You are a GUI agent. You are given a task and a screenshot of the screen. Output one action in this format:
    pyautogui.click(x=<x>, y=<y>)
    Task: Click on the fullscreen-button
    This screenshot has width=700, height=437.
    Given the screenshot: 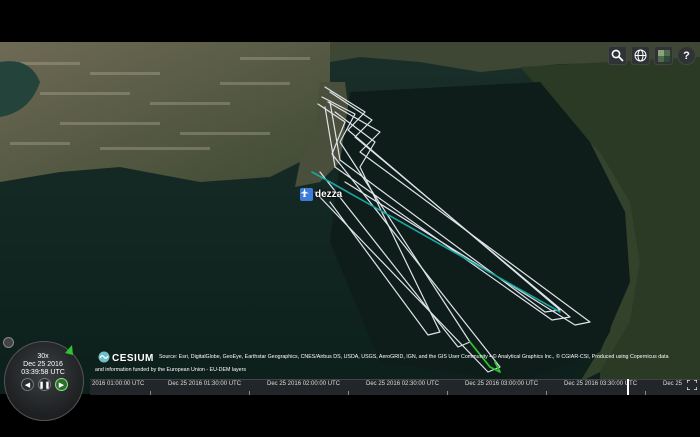 What is the action you would take?
    pyautogui.click(x=692, y=385)
    